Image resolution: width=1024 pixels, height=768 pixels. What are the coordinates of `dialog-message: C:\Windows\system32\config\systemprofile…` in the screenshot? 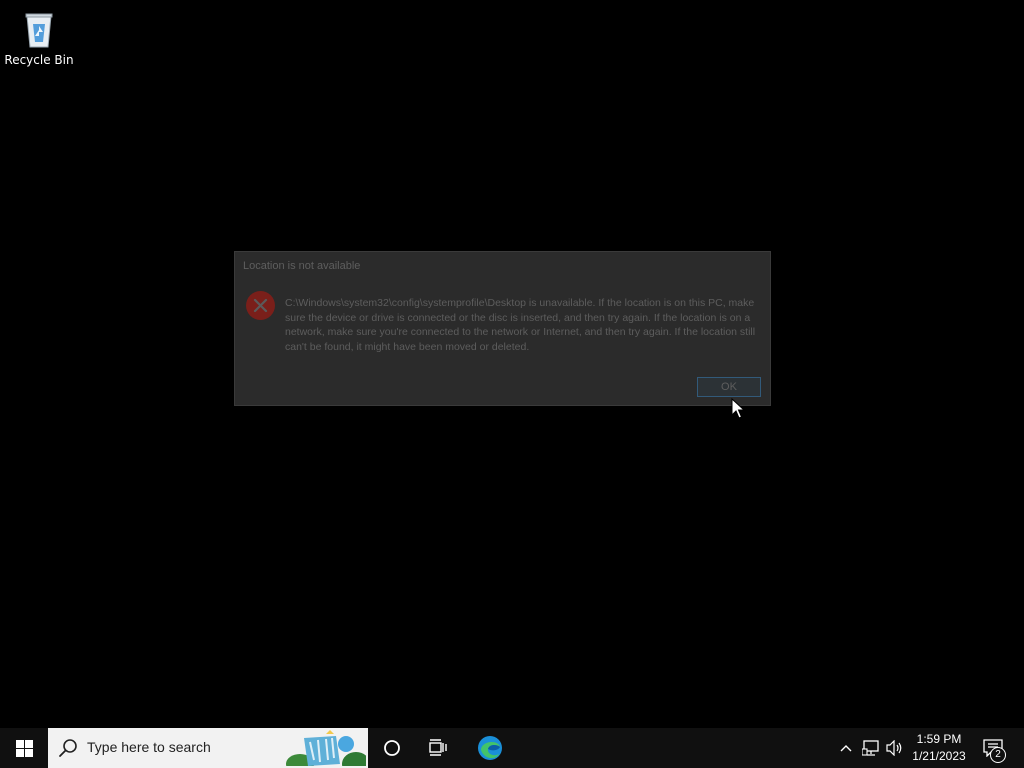 It's located at (520, 325).